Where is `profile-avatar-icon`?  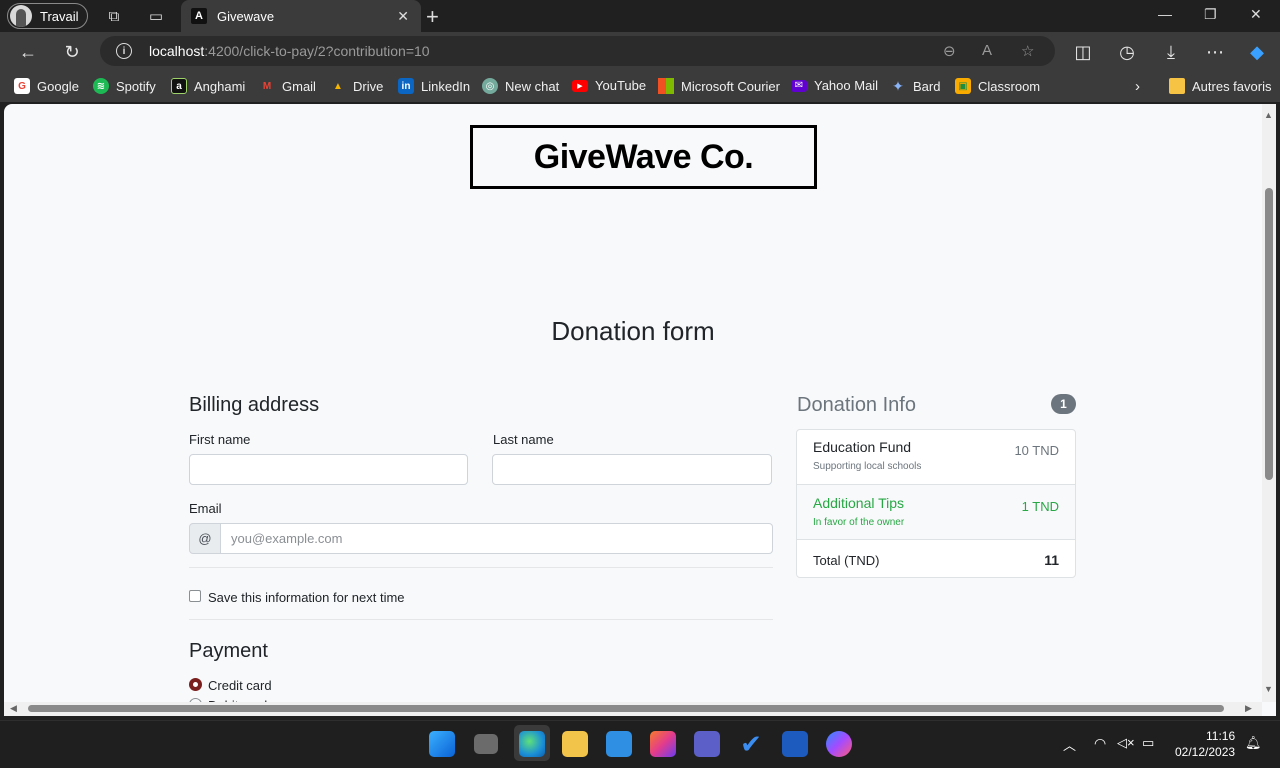
profile-avatar-icon is located at coordinates (21, 16).